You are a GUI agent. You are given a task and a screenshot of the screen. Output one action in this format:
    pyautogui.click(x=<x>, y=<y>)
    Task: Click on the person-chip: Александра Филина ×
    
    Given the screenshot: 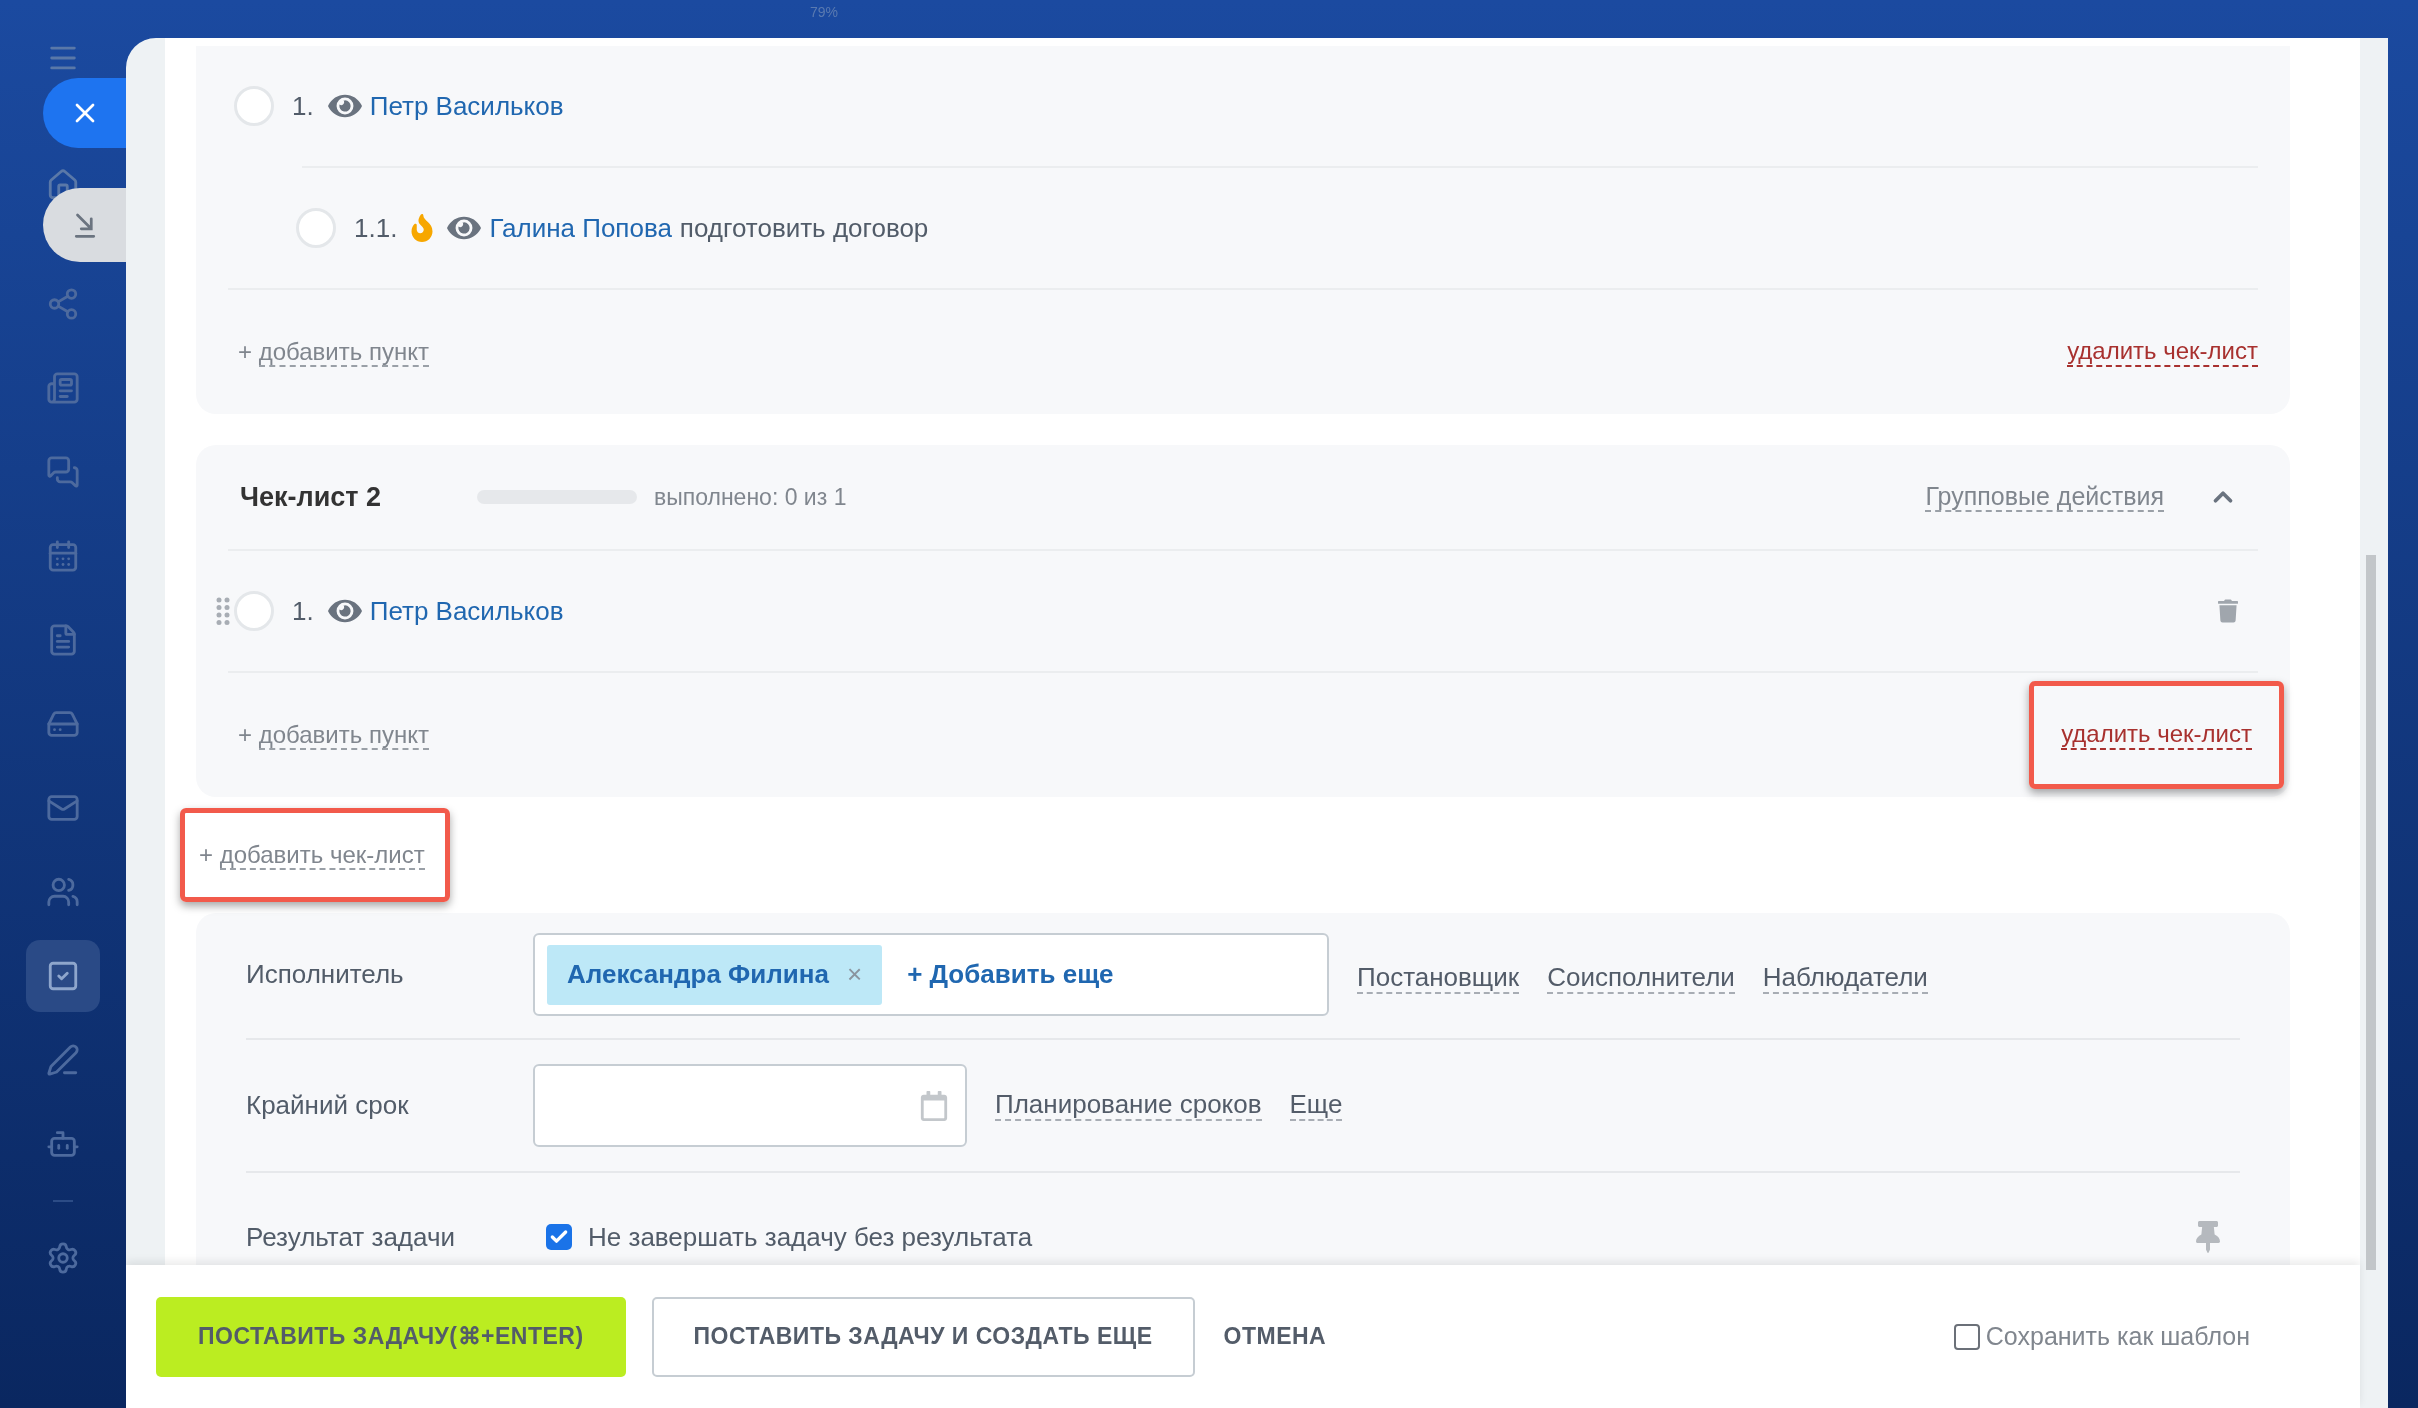 What is the action you would take?
    pyautogui.click(x=715, y=974)
    